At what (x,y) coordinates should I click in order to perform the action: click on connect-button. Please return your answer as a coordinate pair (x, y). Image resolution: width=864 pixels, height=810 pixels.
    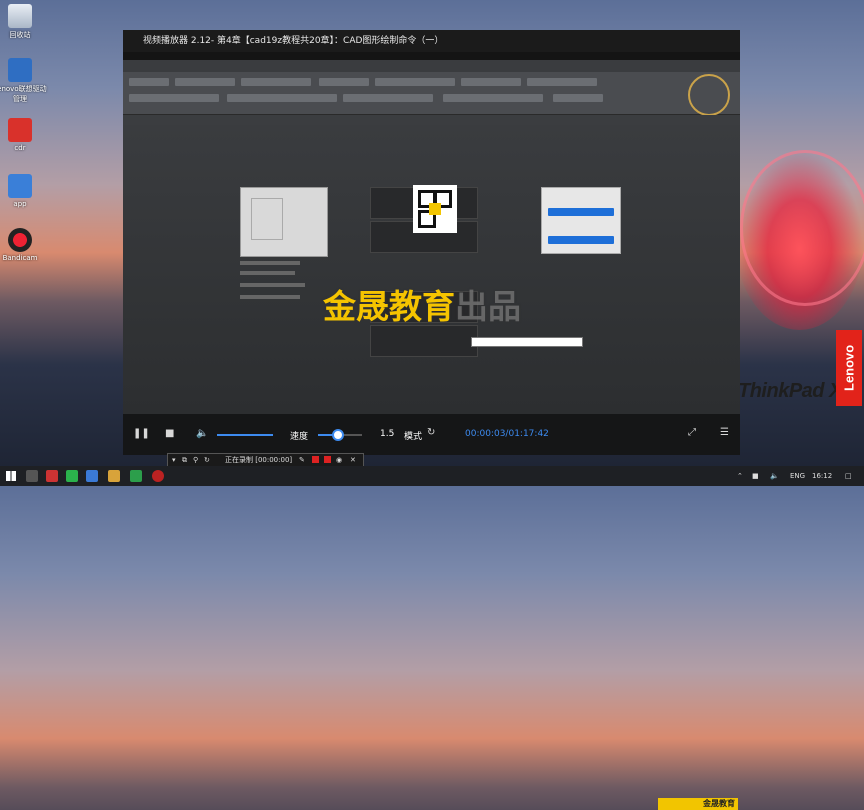
    Looking at the image, I should click on (581, 212).